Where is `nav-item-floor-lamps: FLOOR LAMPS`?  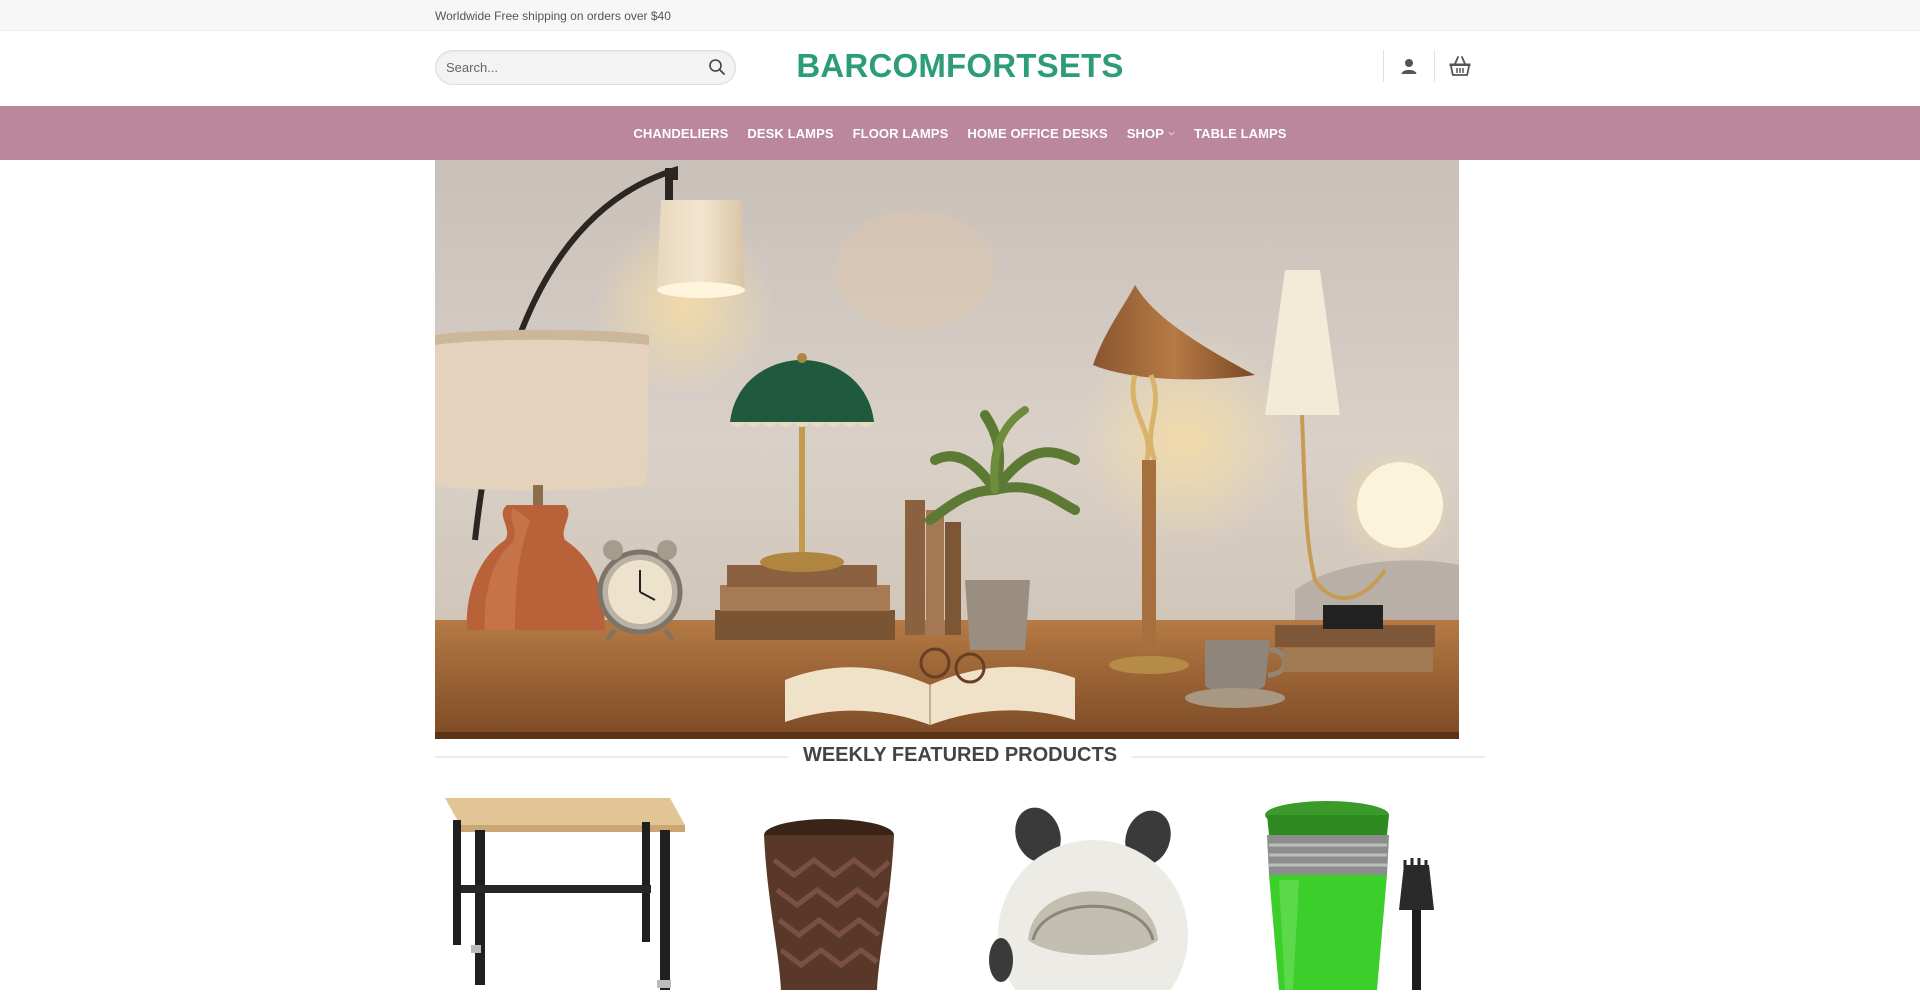
nav-item-floor-lamps: FLOOR LAMPS is located at coordinates (900, 133).